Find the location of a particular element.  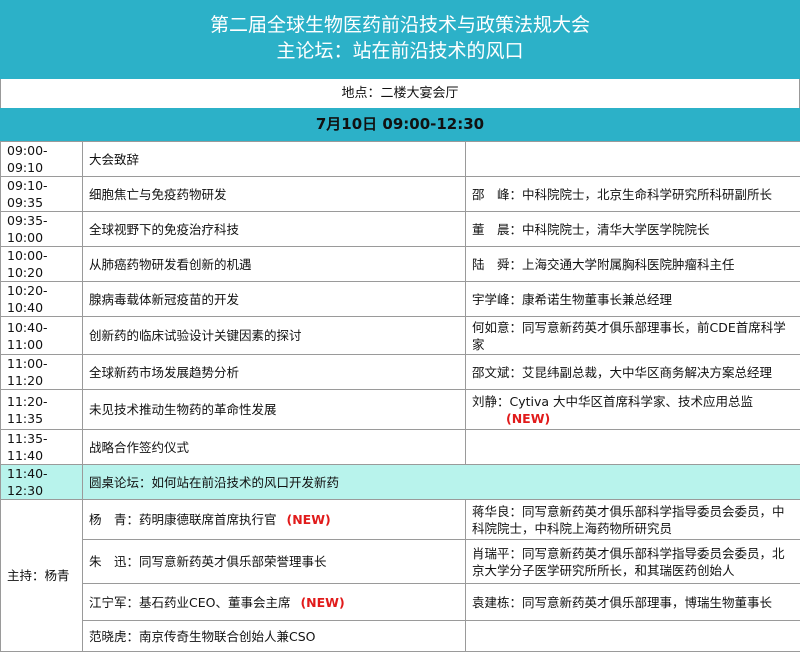

time-cell: 09:00-09:10 is located at coordinates (42, 159).